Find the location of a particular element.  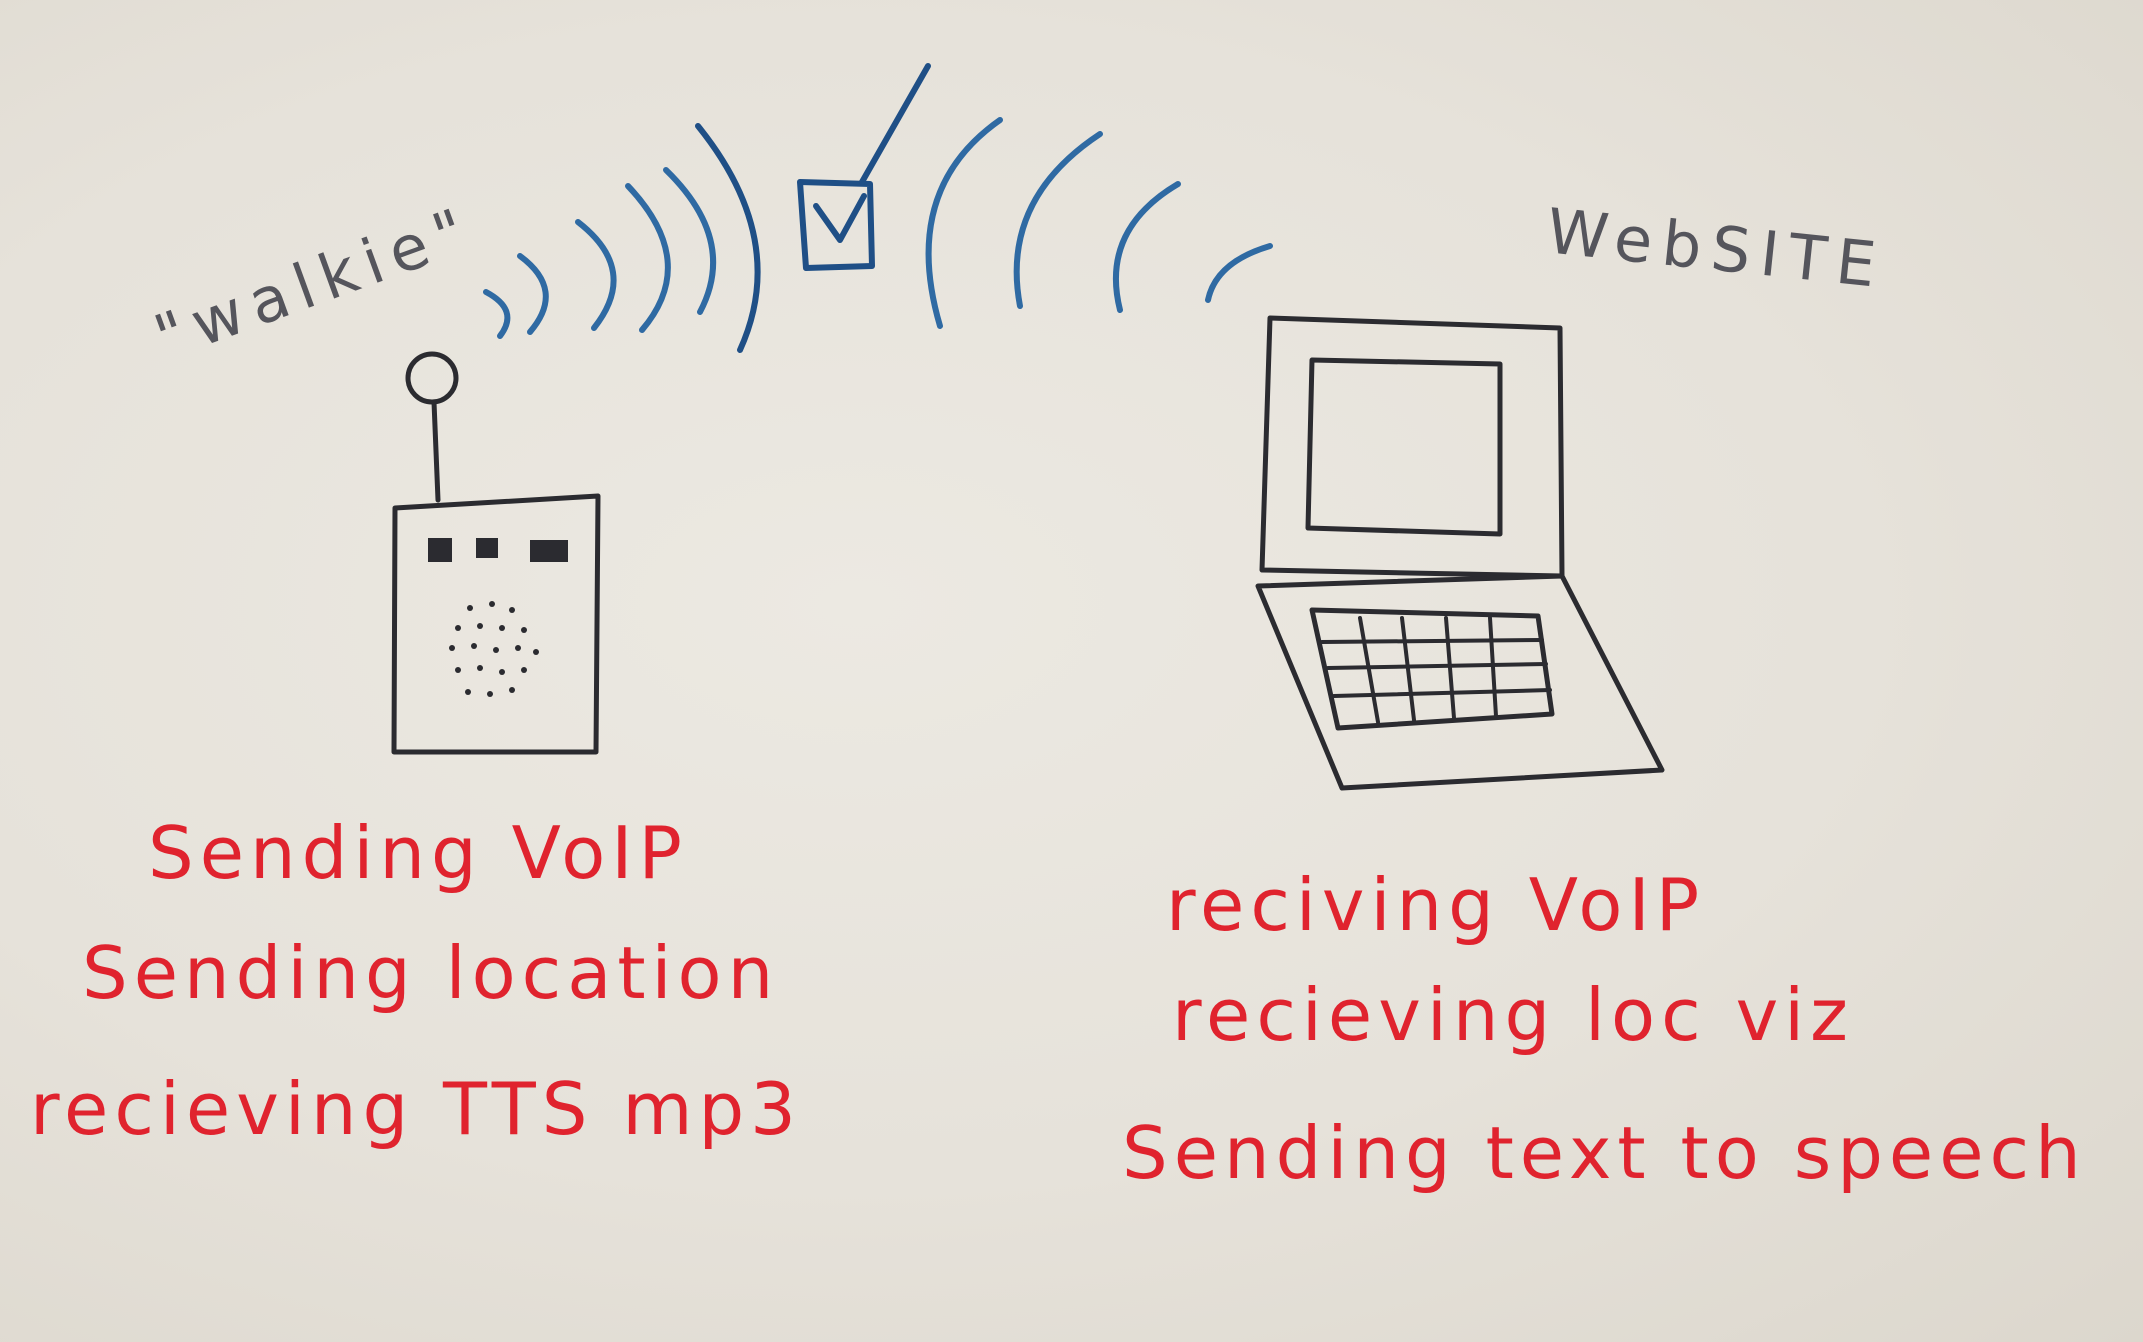

walkie-capability-line: Sending location is located at coordinates (430, 973).